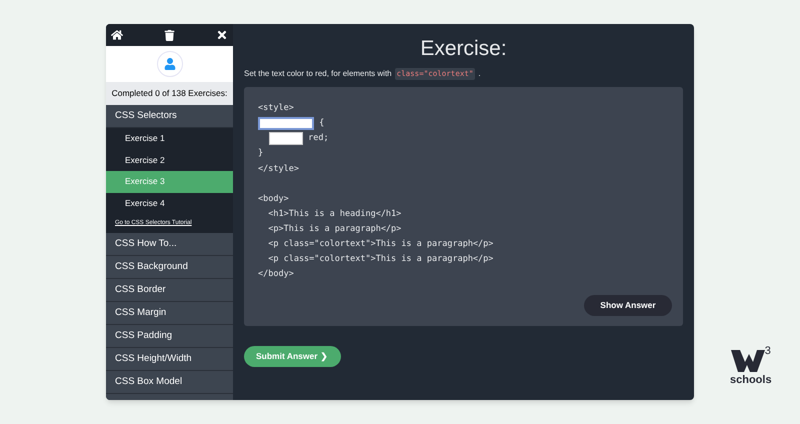  What do you see at coordinates (169, 64) in the screenshot?
I see `avatar-icon` at bounding box center [169, 64].